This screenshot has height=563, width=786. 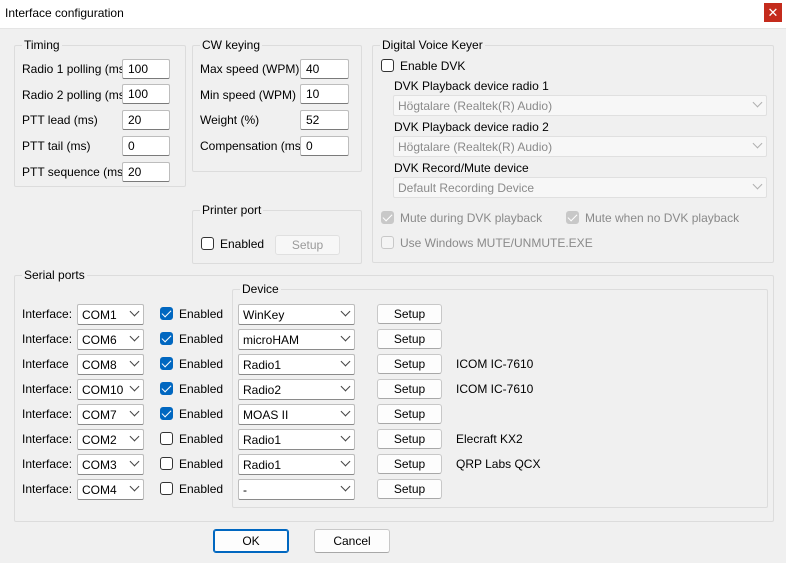 I want to click on com-port-value: COM10, so click(x=103, y=390).